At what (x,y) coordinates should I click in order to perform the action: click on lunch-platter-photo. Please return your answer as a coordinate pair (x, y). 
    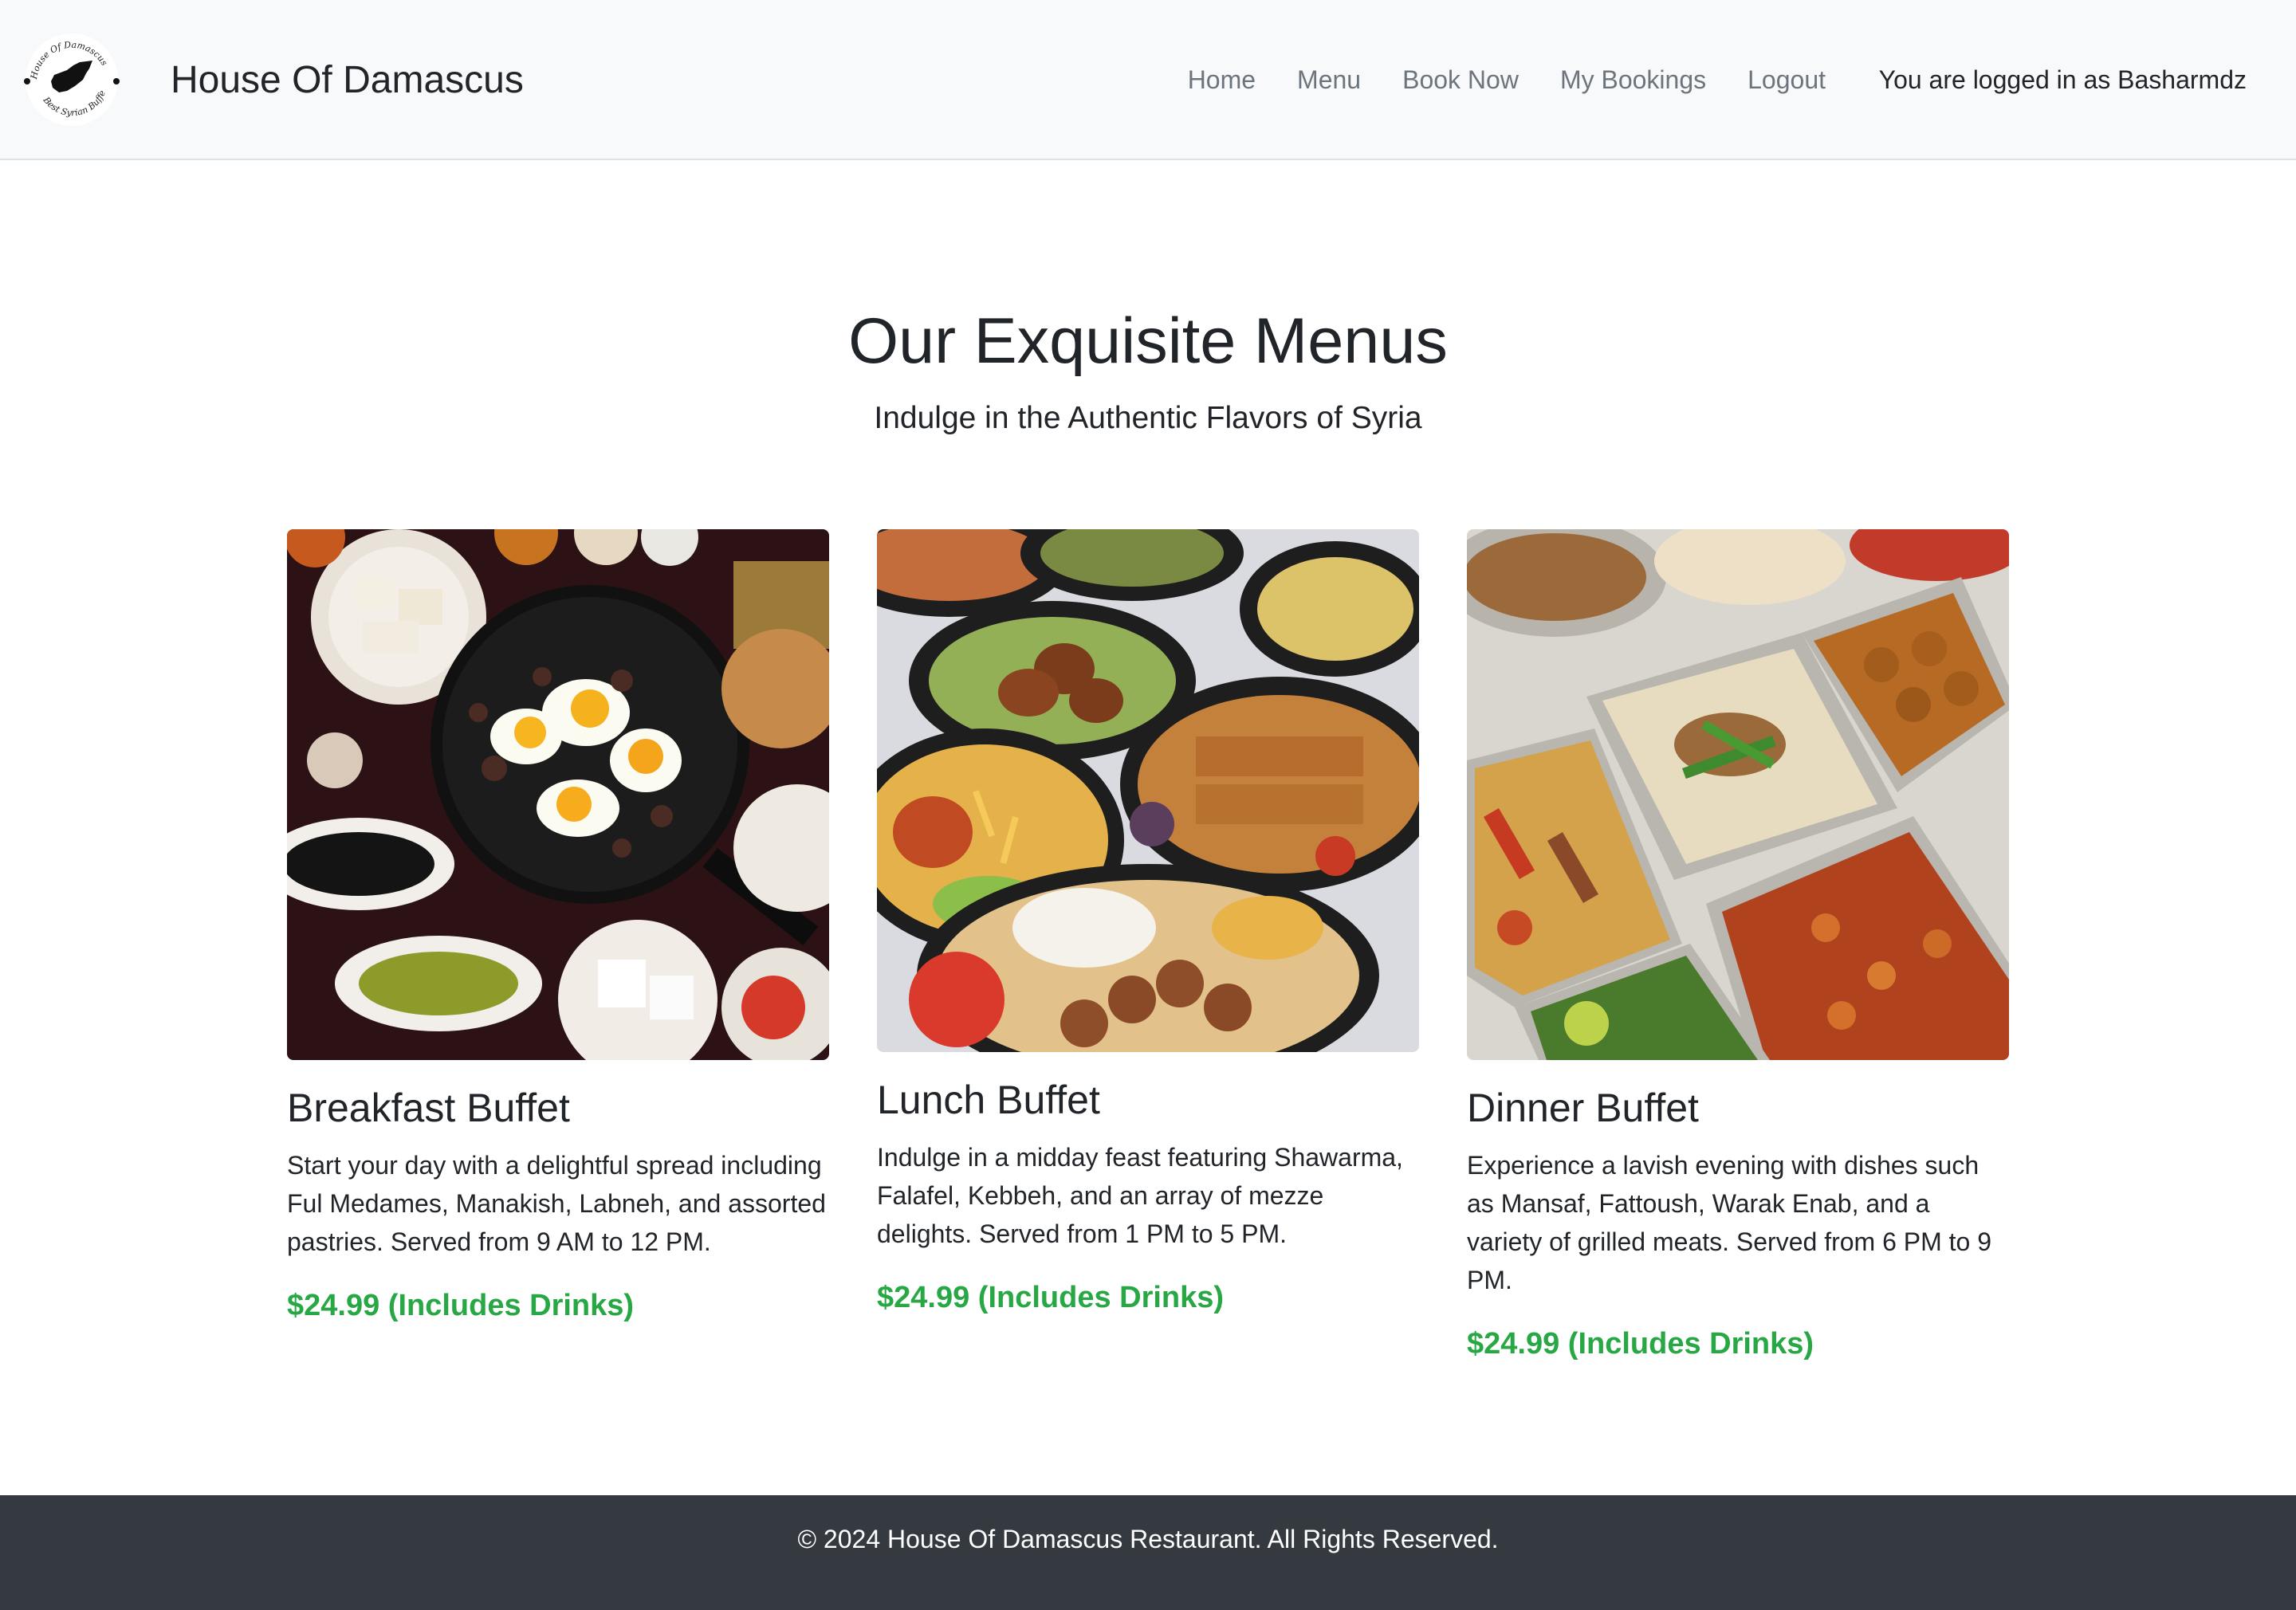
    Looking at the image, I should click on (1148, 790).